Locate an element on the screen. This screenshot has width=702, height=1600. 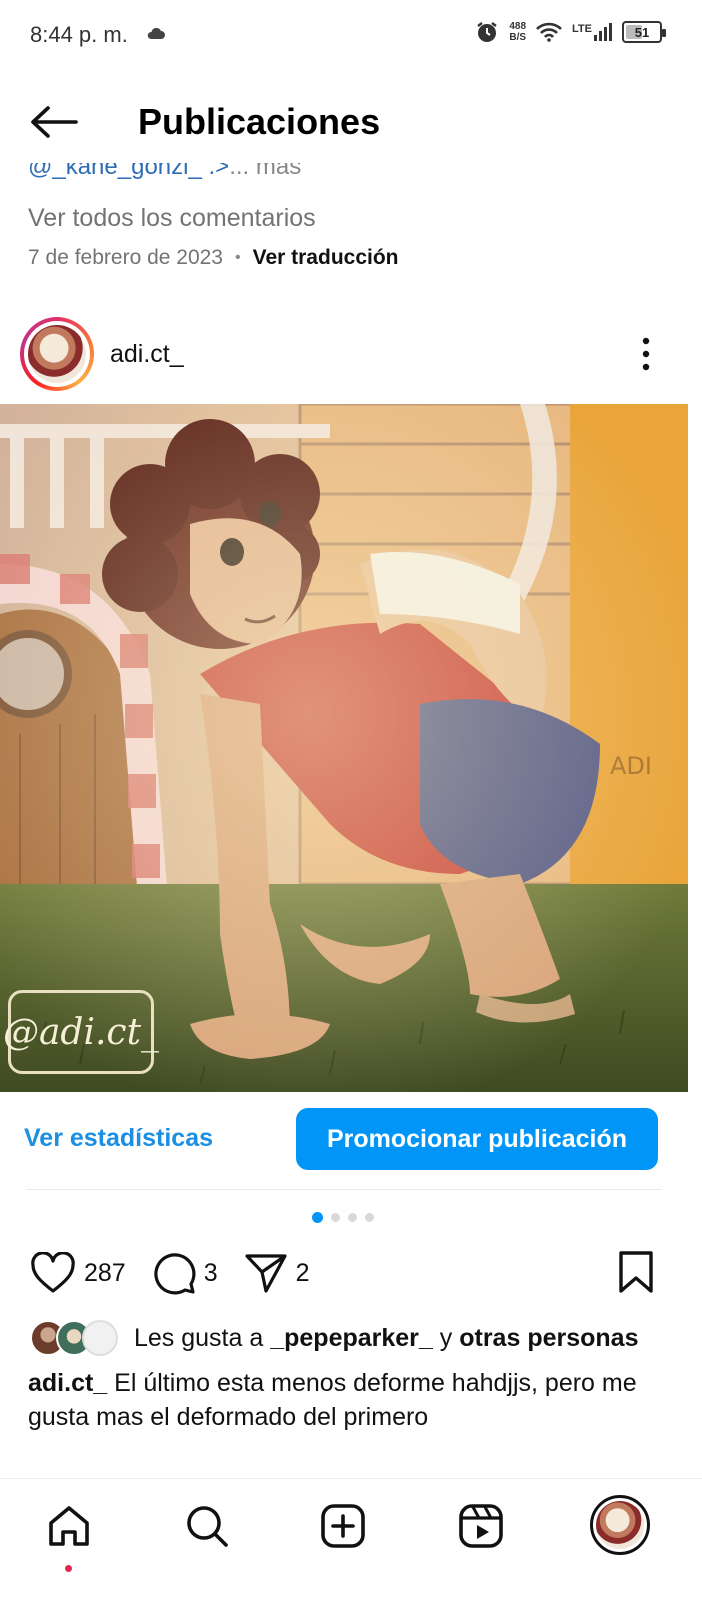
post-author-avatar is located at coordinates (57, 354).